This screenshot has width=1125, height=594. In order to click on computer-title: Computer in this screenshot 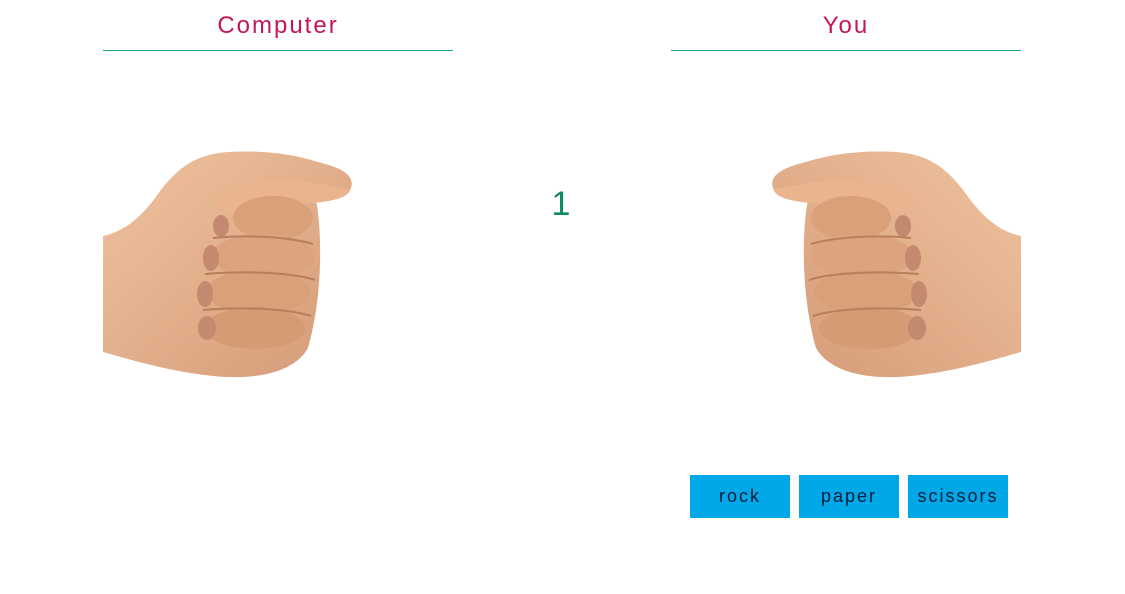, I will do `click(278, 25)`.